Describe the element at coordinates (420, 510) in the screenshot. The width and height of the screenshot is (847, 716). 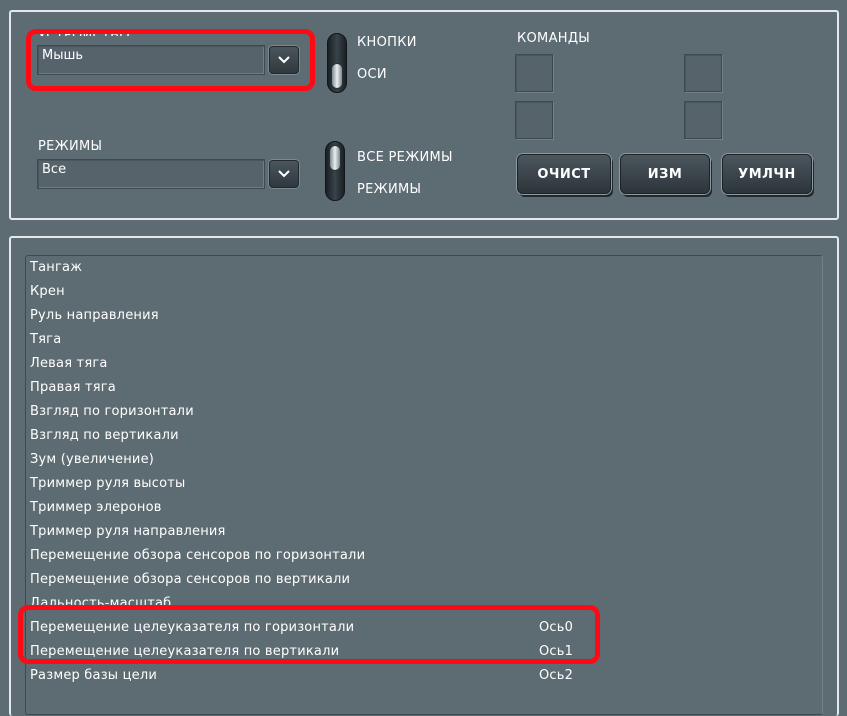
I see `list-item: Триммер элеронов` at that location.